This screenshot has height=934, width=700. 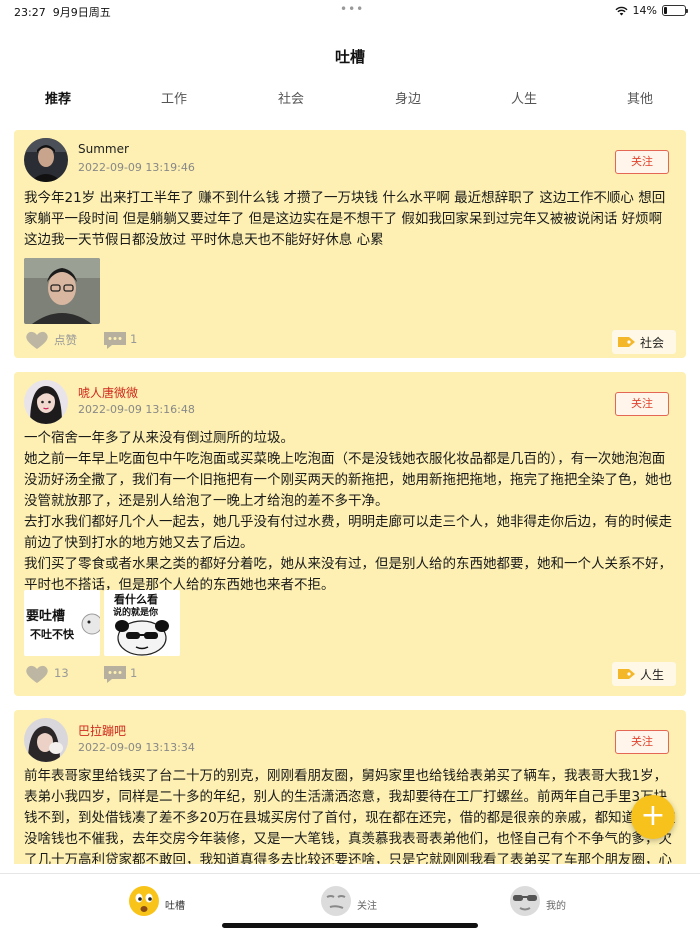 What do you see at coordinates (62, 291) in the screenshot?
I see `post-image` at bounding box center [62, 291].